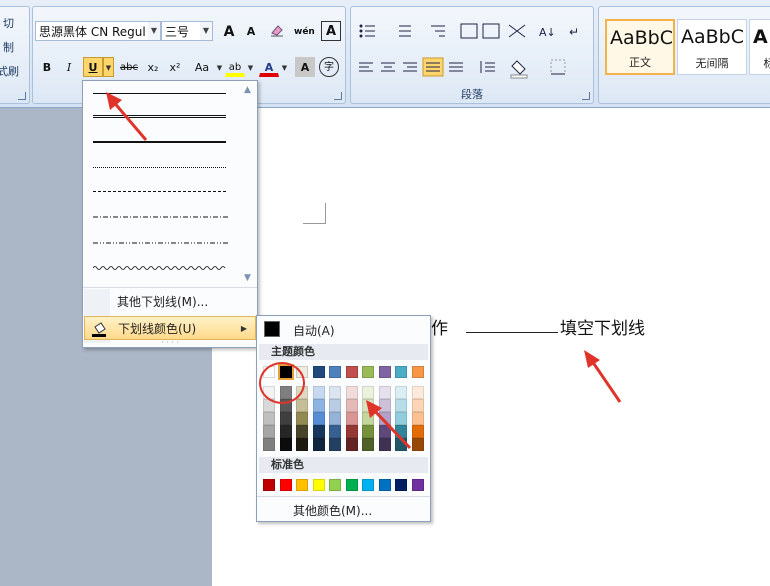 The image size is (770, 586). I want to click on highlight-button: ab, so click(235, 67).